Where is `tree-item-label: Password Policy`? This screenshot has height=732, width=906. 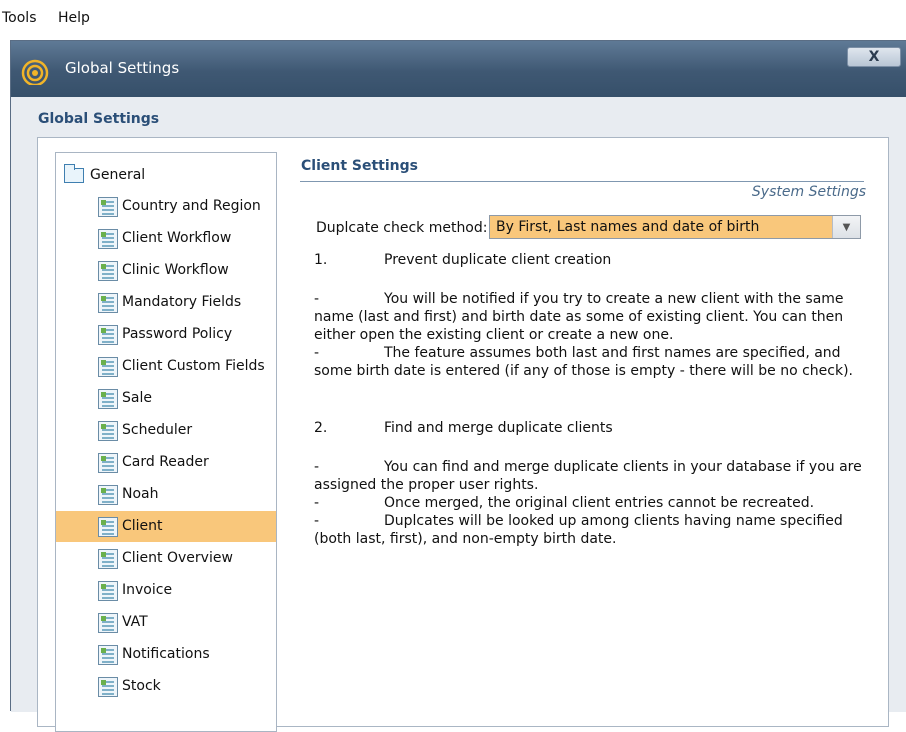
tree-item-label: Password Policy is located at coordinates (177, 334).